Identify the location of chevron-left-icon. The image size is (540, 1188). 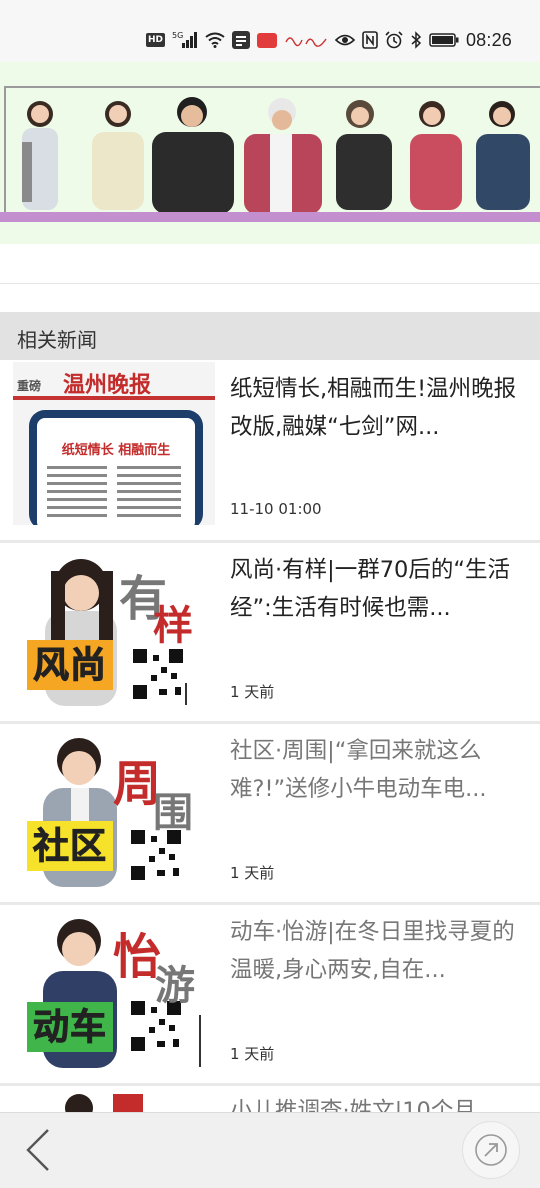
(37, 1150).